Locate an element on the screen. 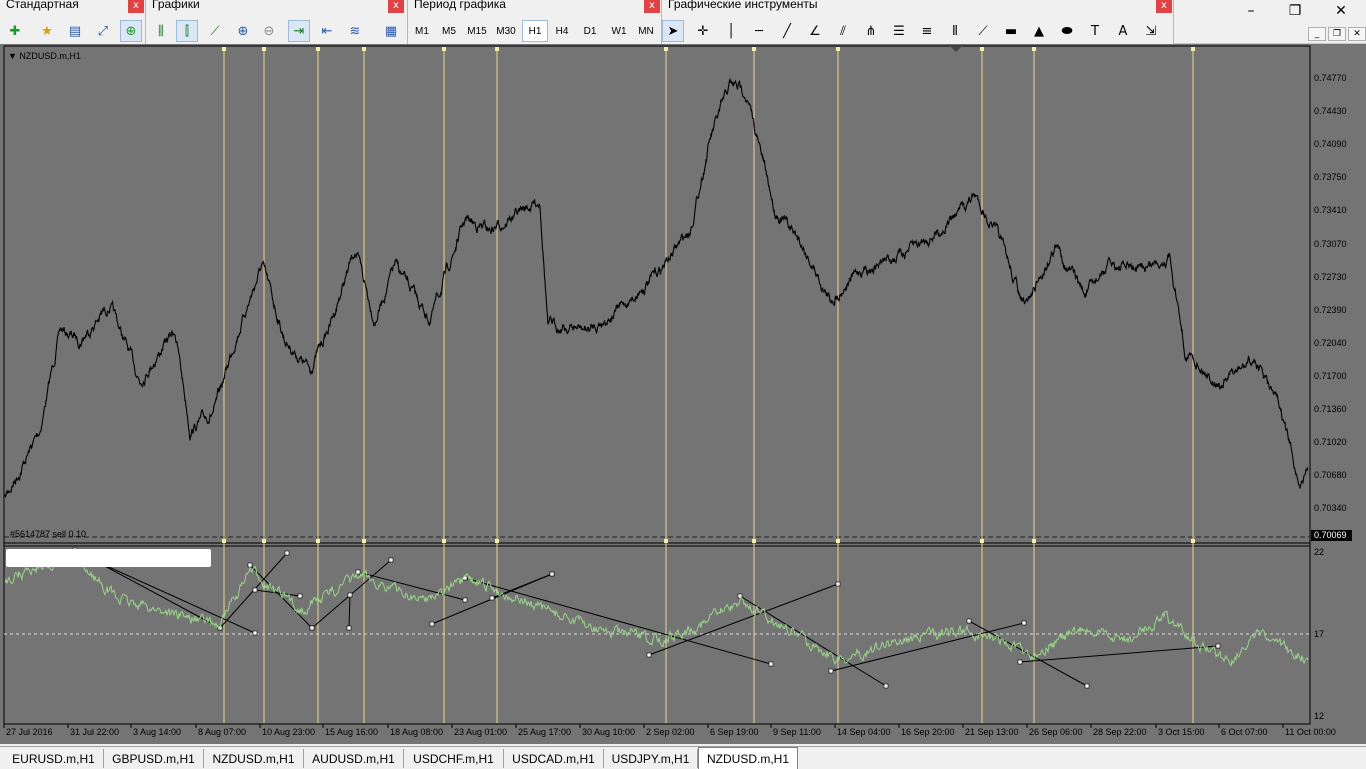  tab-nzdusd-active: NZDUSD.m,H1 is located at coordinates (748, 758).